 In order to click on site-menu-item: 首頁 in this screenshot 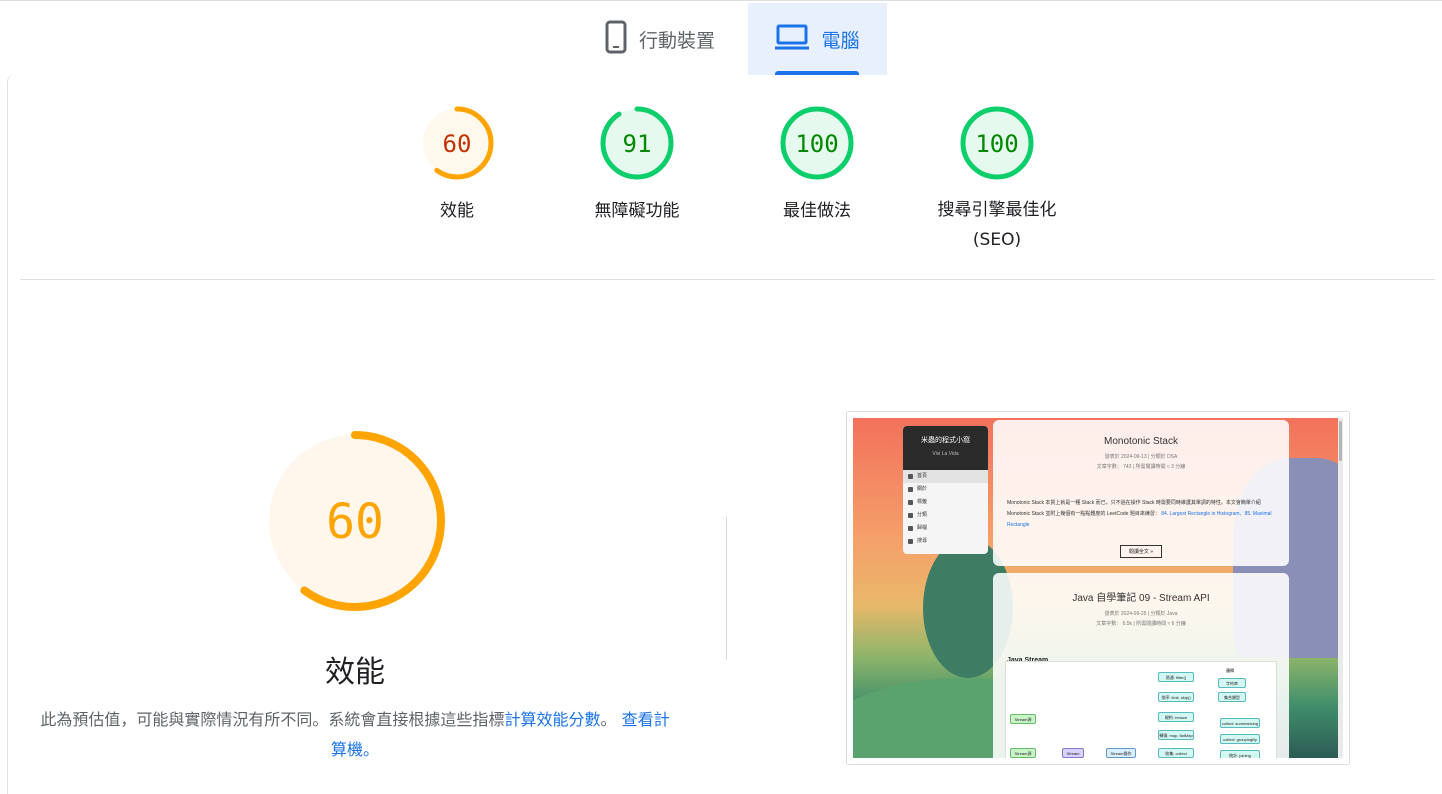, I will do `click(945, 476)`.